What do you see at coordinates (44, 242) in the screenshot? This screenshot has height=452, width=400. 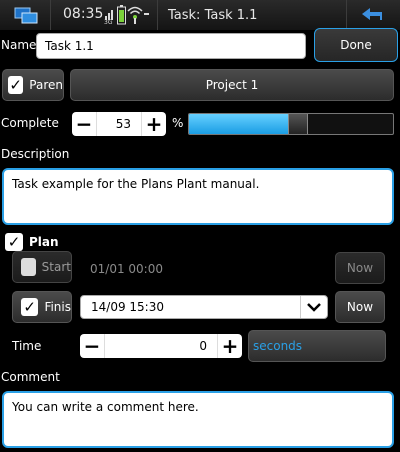 I see `plan-label: Plan` at bounding box center [44, 242].